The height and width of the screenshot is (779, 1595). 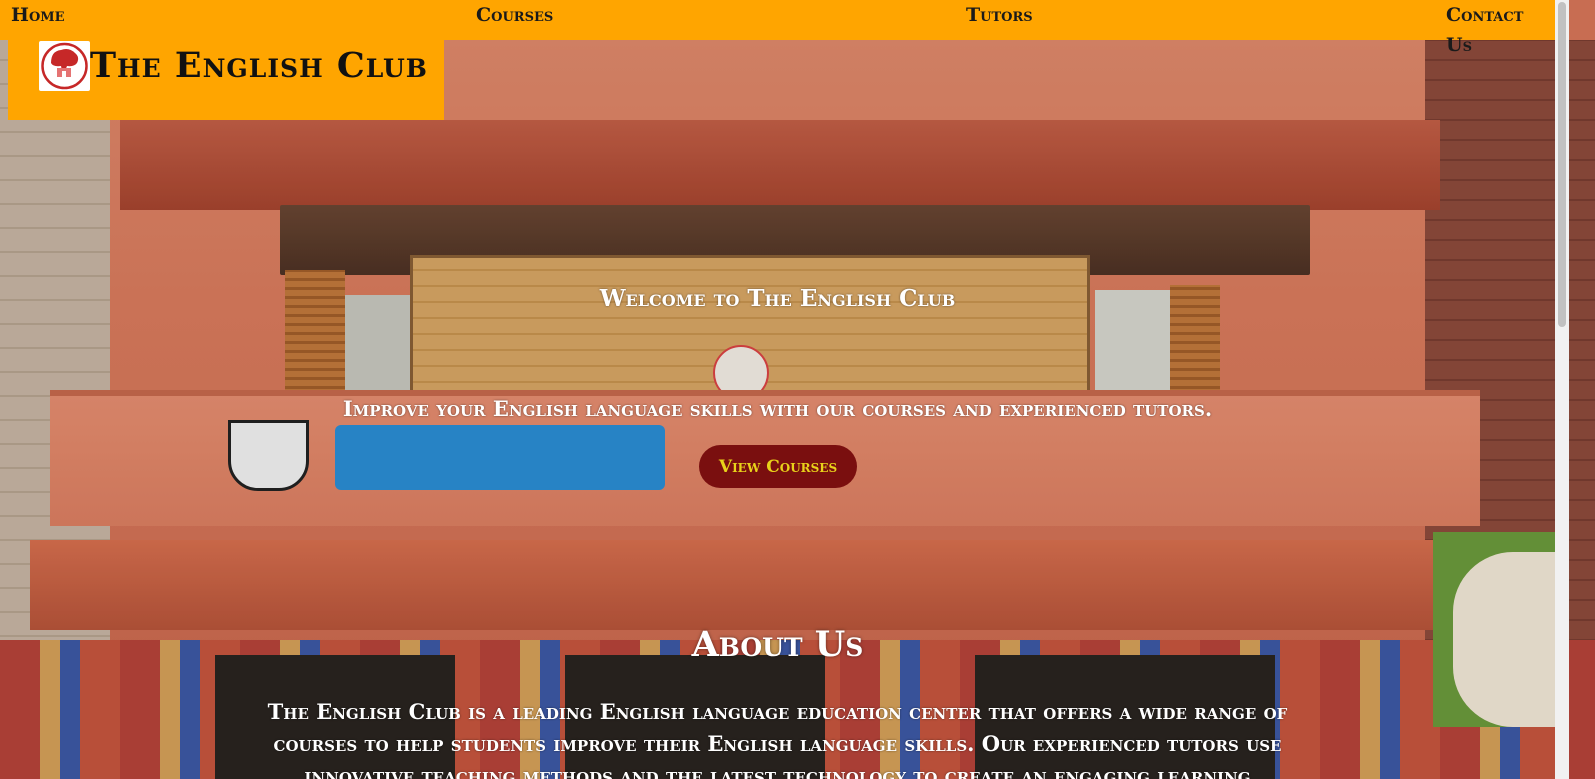 What do you see at coordinates (1562, 389) in the screenshot?
I see `page-scrollbar` at bounding box center [1562, 389].